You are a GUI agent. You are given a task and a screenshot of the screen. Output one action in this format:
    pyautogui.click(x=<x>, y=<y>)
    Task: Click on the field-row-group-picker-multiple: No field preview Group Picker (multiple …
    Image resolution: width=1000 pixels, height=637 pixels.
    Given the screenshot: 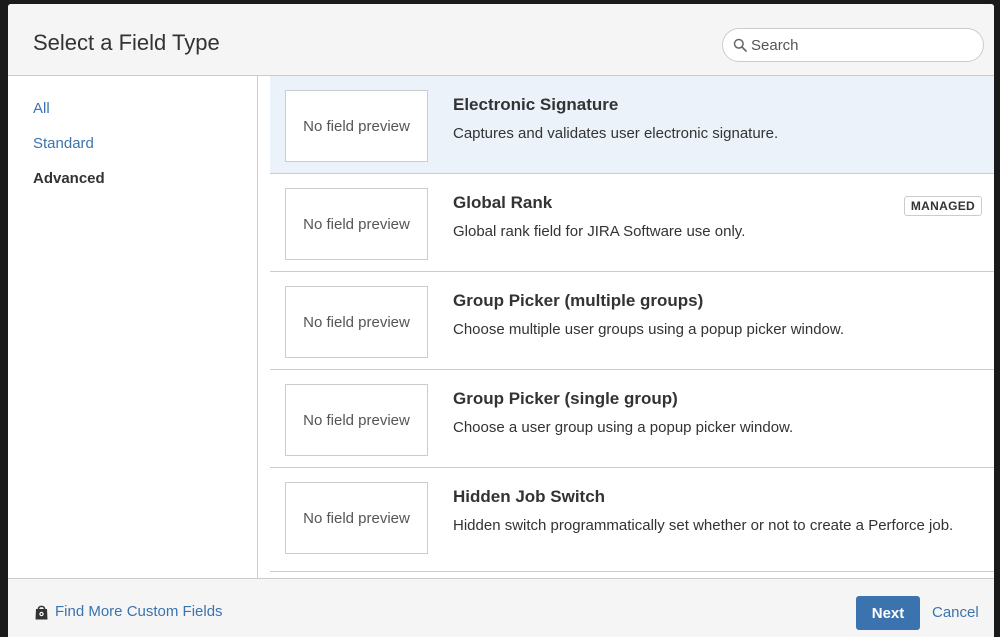 What is the action you would take?
    pyautogui.click(x=632, y=321)
    